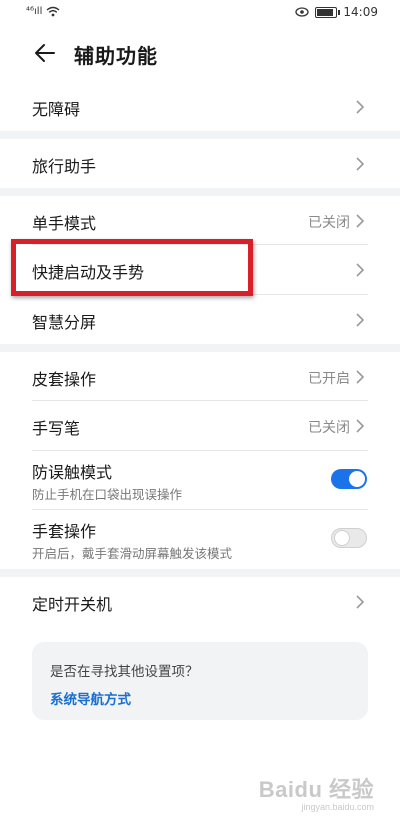 The width and height of the screenshot is (400, 816). I want to click on row-label: 定时开关机, so click(72, 604).